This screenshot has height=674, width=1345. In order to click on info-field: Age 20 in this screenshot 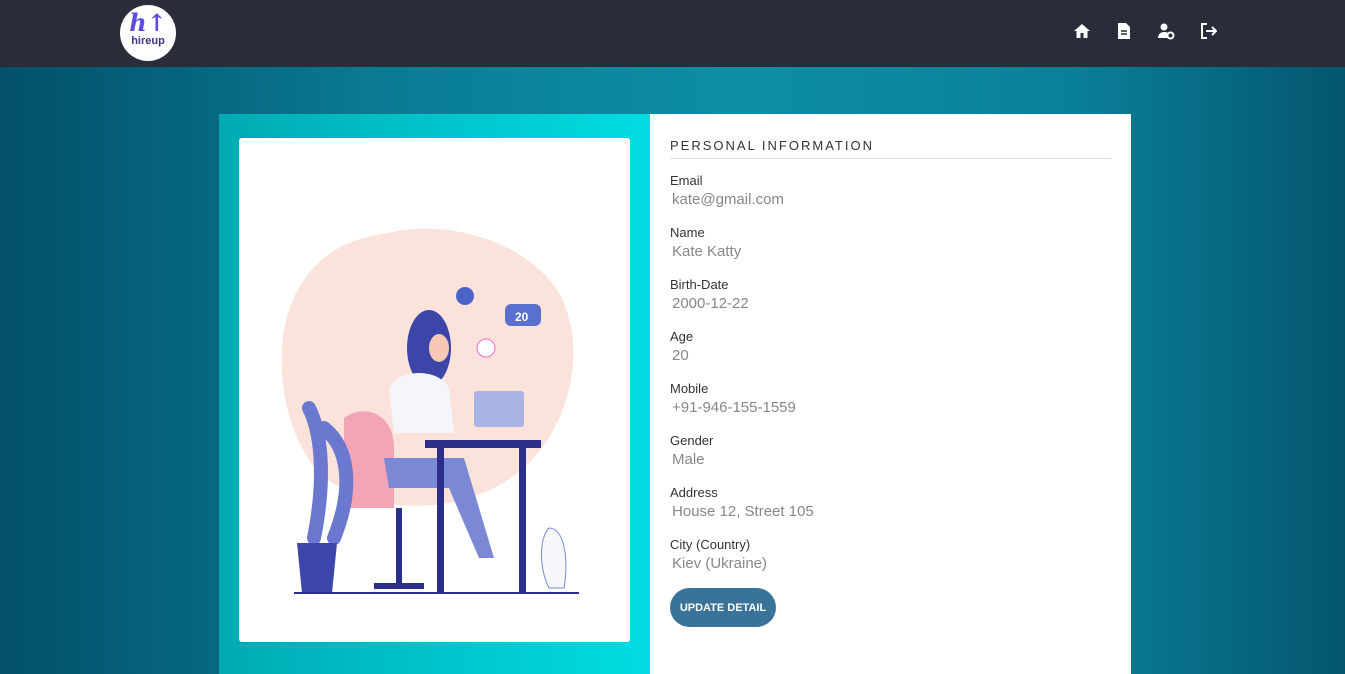, I will do `click(890, 348)`.